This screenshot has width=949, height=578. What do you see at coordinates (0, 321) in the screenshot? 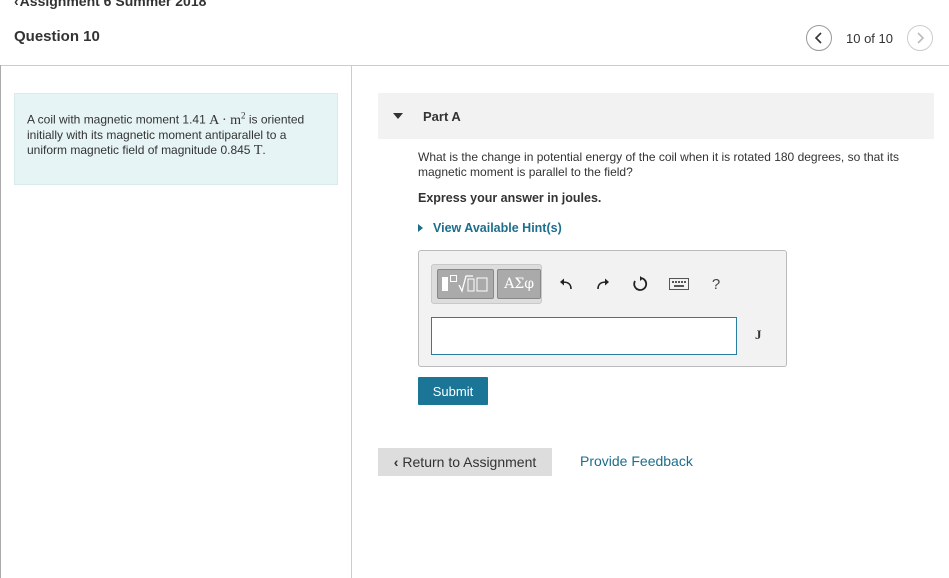
I see `left-border` at bounding box center [0, 321].